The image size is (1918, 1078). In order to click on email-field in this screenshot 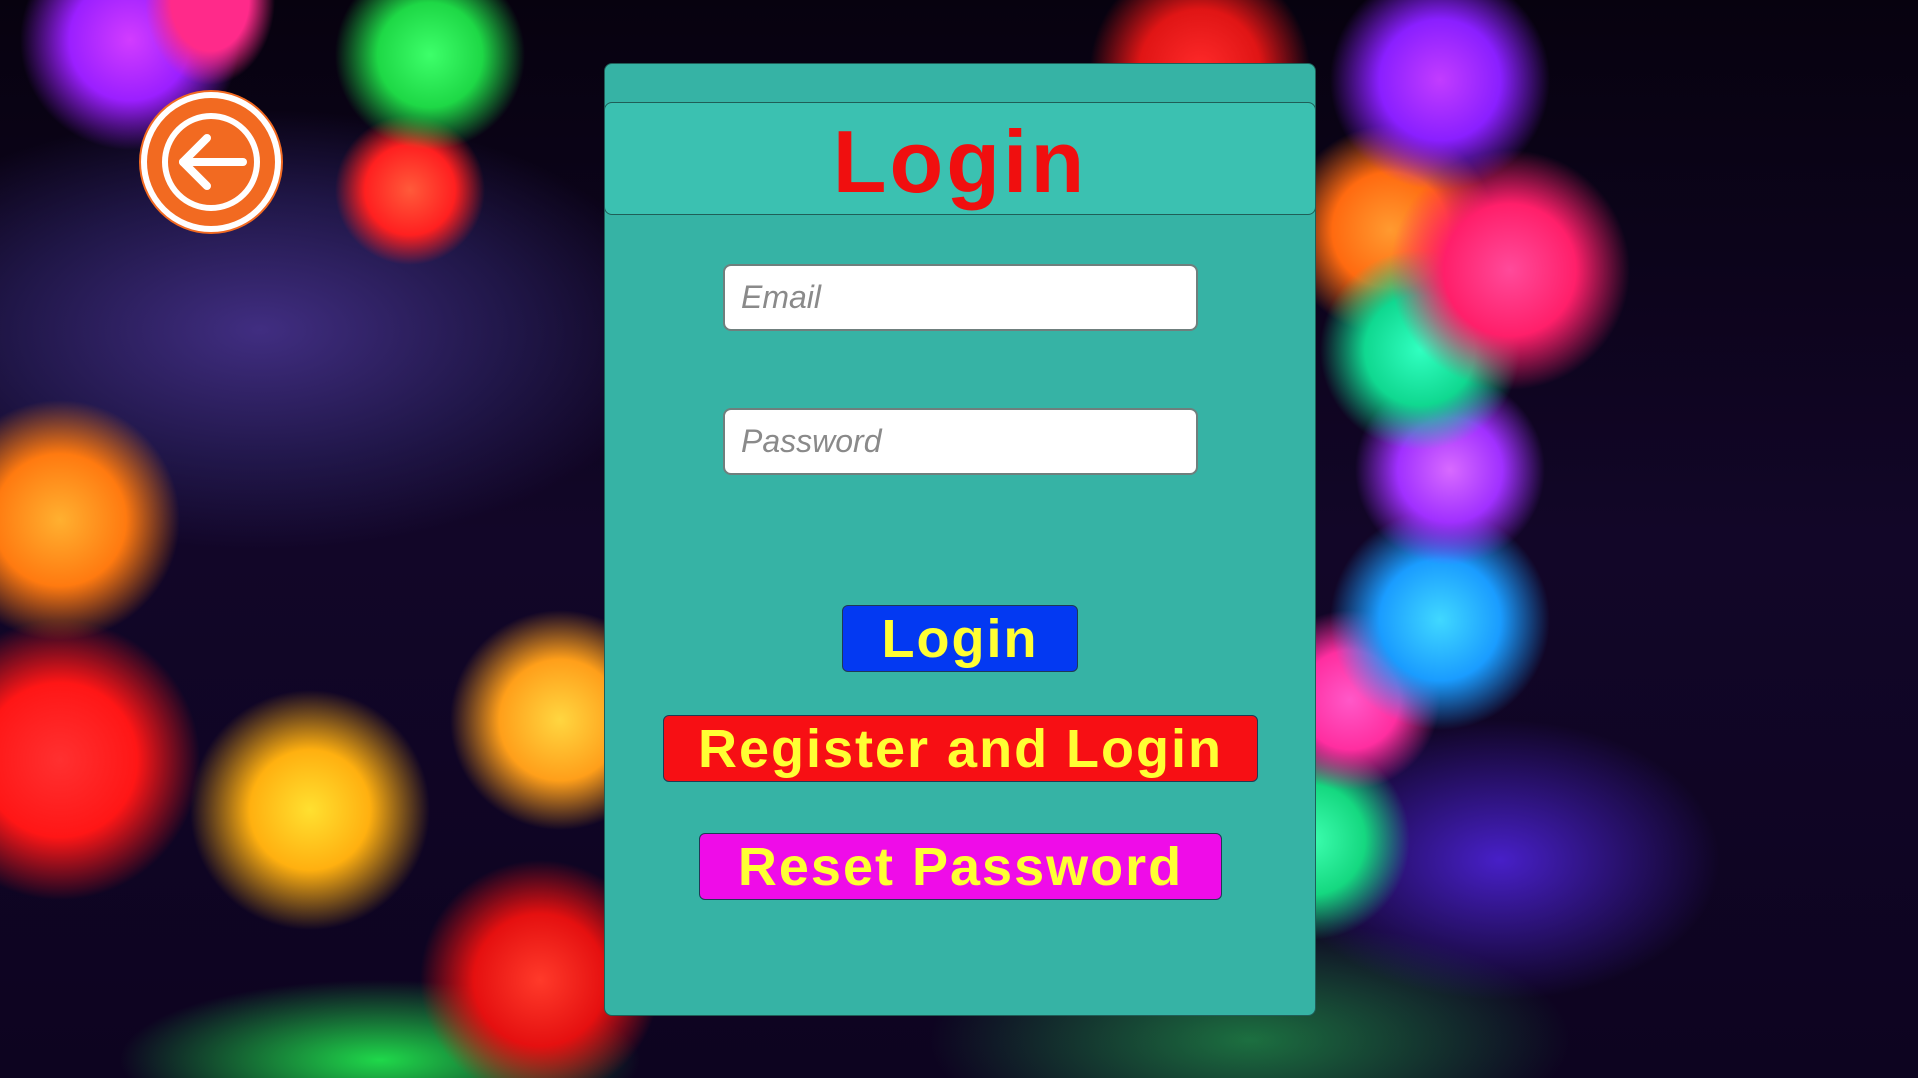, I will do `click(960, 297)`.